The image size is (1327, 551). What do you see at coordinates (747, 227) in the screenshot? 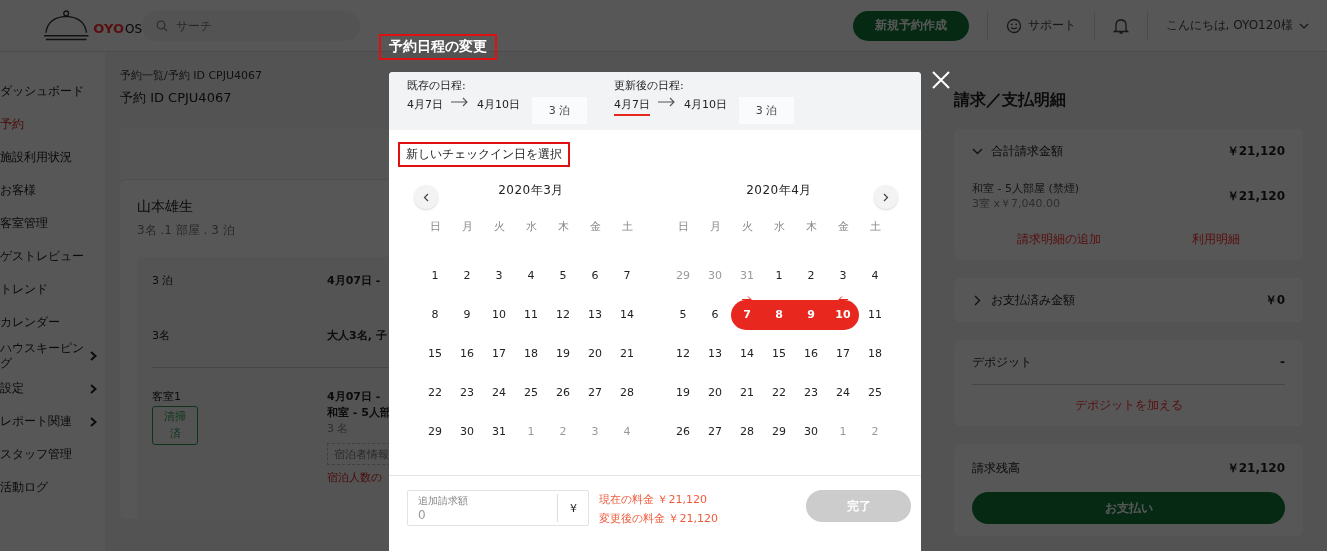
I see `weekday-label: 火` at bounding box center [747, 227].